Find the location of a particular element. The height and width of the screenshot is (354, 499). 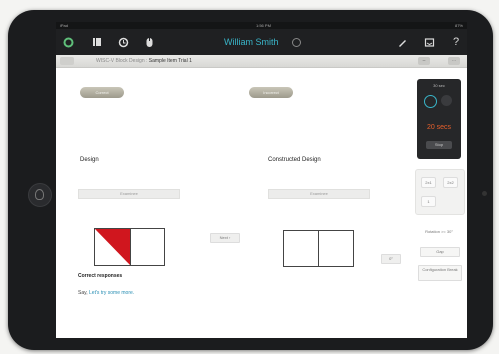

mouse-icon is located at coordinates (149, 42).